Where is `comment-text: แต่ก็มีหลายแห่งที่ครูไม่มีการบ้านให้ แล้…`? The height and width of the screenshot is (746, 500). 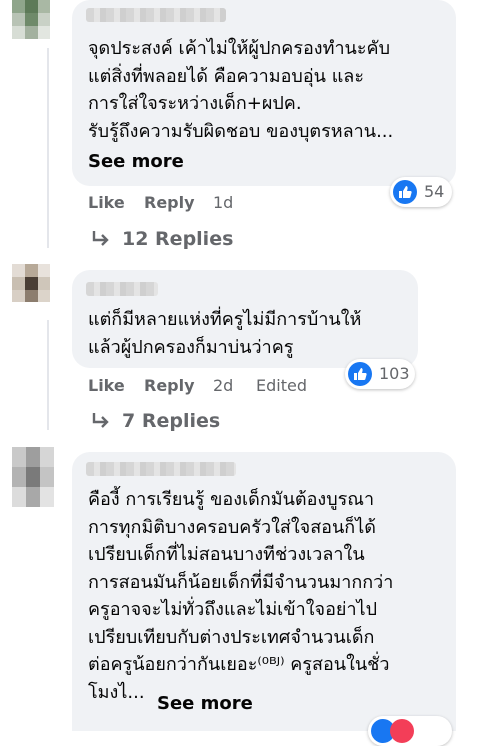
comment-text: แต่ก็มีหลายแห่งที่ครูไม่มีการบ้านให้ แล้… is located at coordinates (225, 333).